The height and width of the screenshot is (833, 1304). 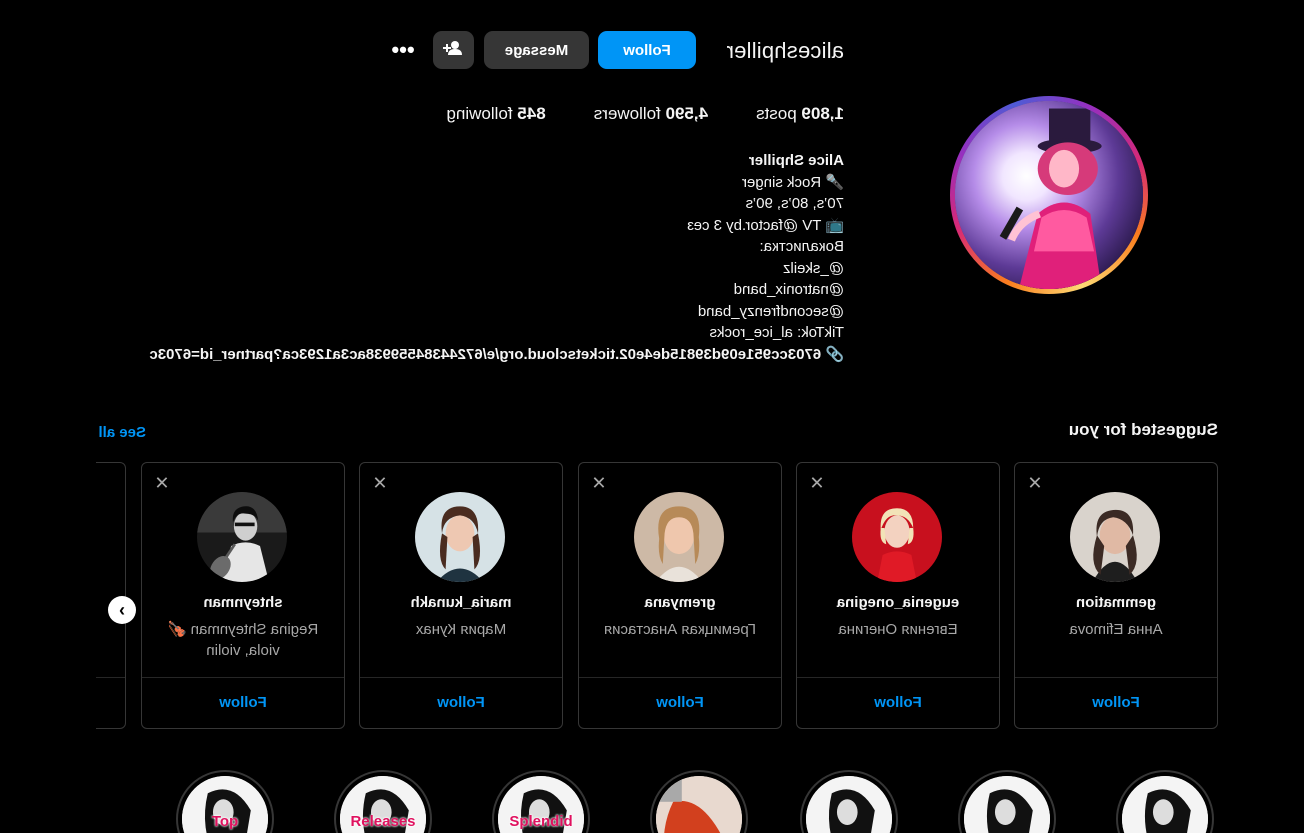 What do you see at coordinates (495, 114) in the screenshot?
I see `following-stat: 845 following` at bounding box center [495, 114].